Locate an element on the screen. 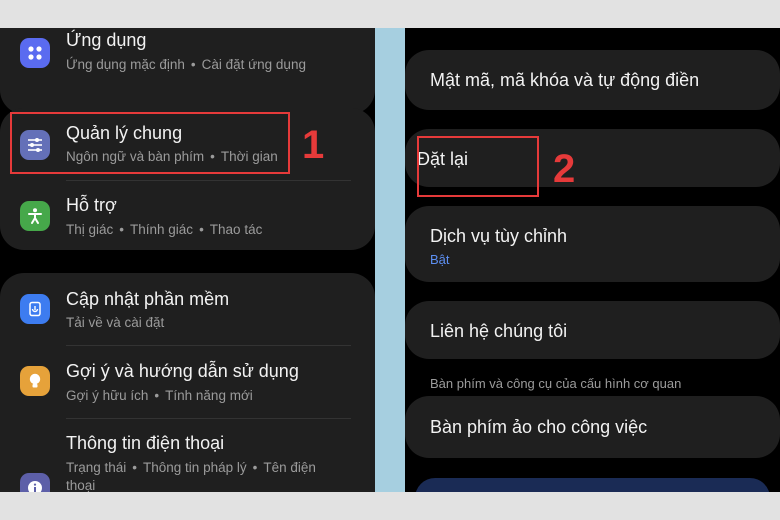 The width and height of the screenshot is (780, 520). accessibility-icon is located at coordinates (35, 216).